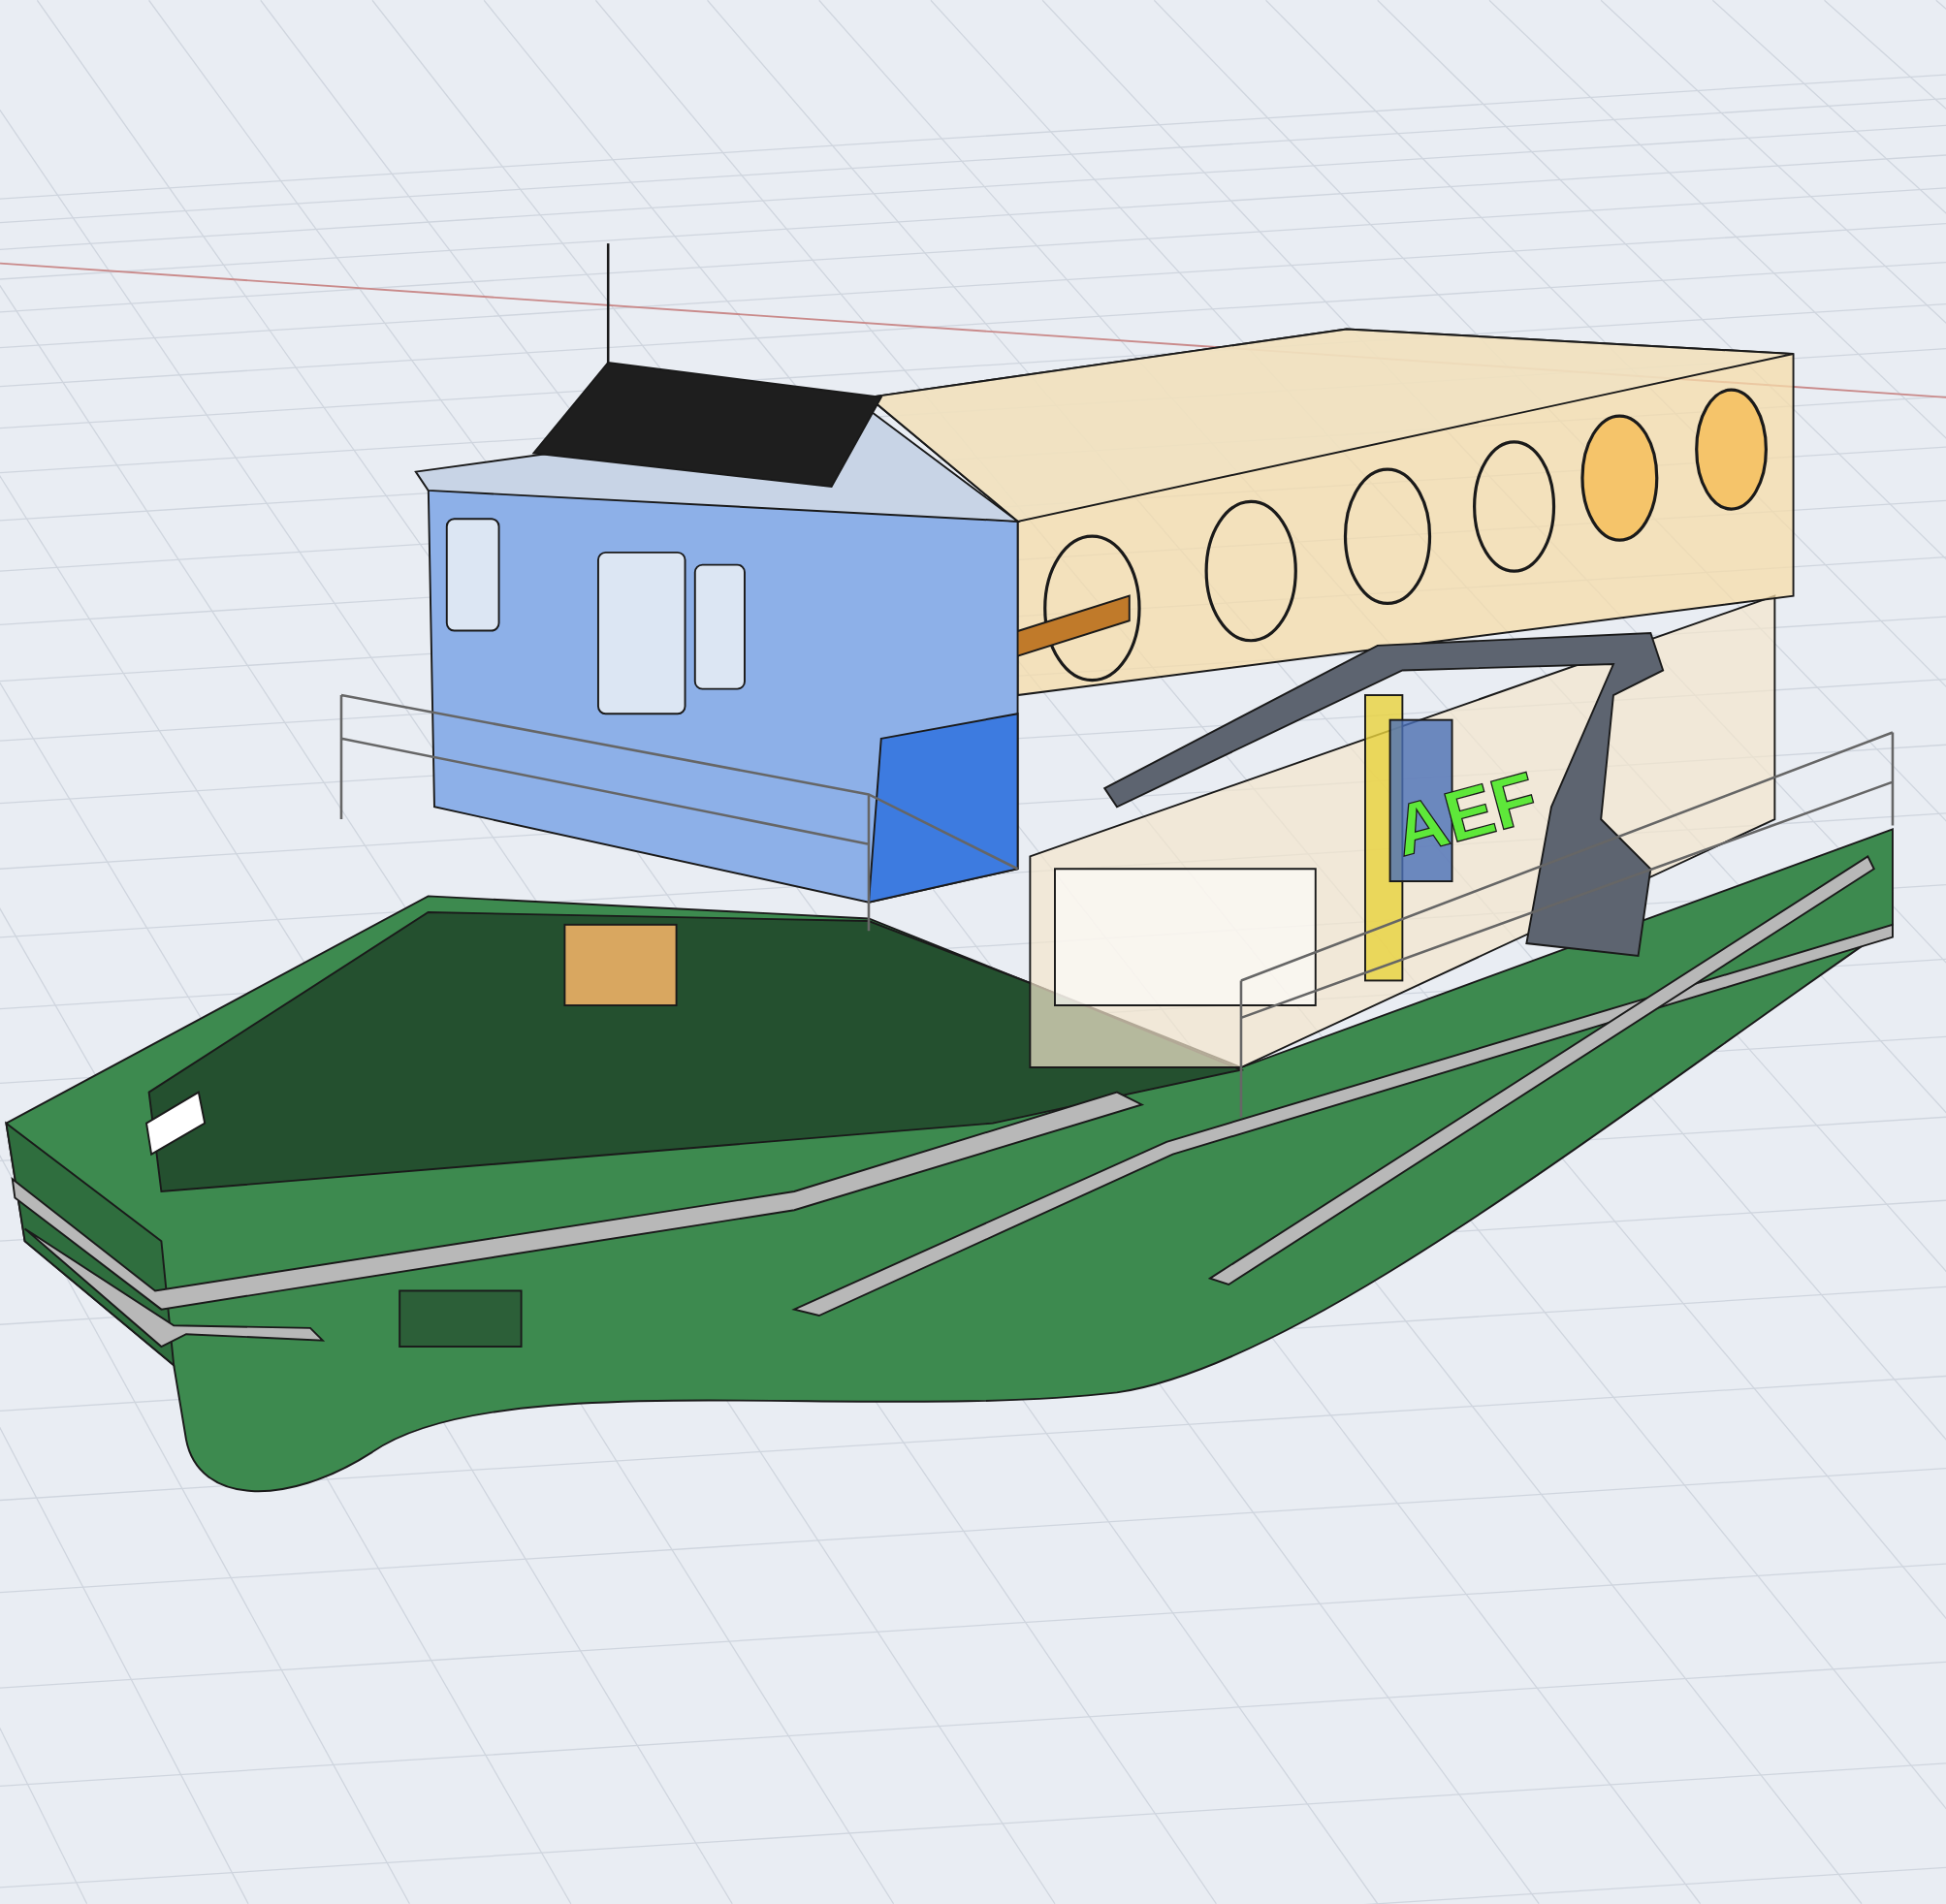 This screenshot has height=1904, width=1946. What do you see at coordinates (1466, 814) in the screenshot?
I see `sign-text: AEF` at bounding box center [1466, 814].